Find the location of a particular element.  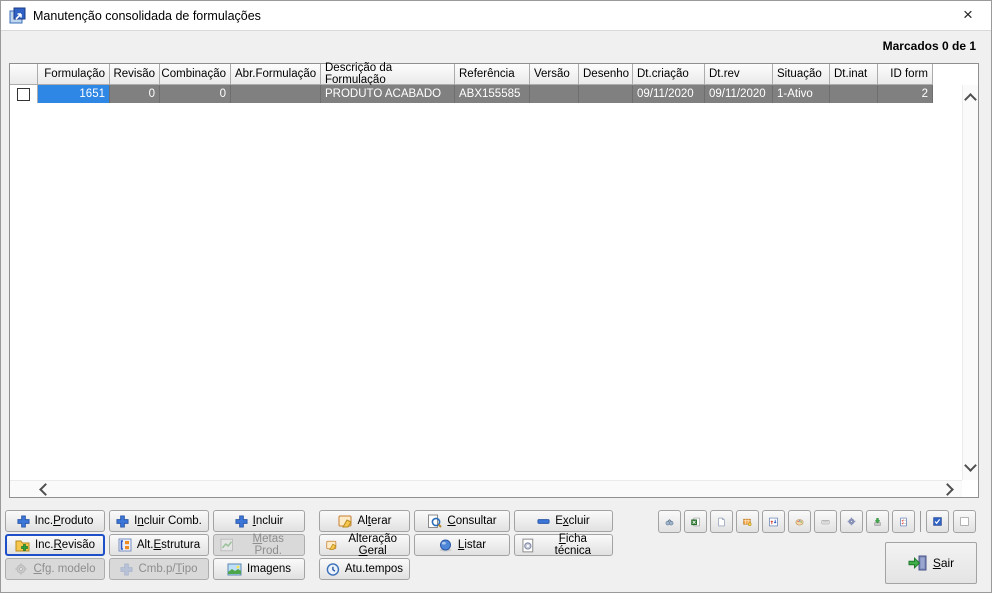

imagens-button: Imagens is located at coordinates (259, 569).